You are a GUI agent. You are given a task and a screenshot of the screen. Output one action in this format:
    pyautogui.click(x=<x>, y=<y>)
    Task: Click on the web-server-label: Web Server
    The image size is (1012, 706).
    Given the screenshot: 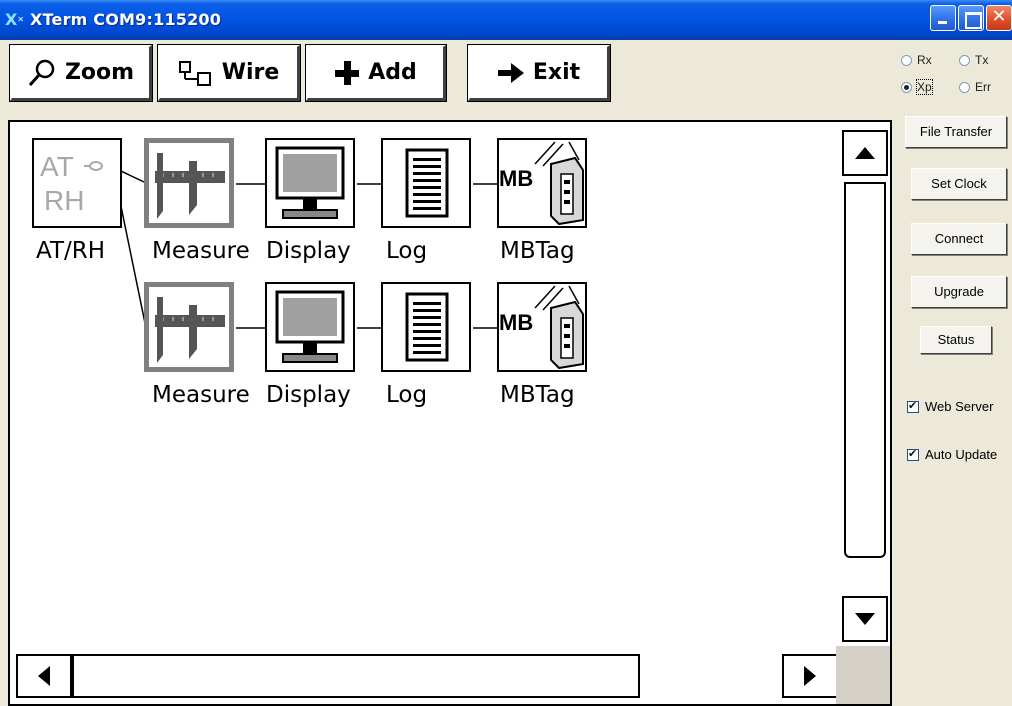 What is the action you would take?
    pyautogui.click(x=959, y=406)
    